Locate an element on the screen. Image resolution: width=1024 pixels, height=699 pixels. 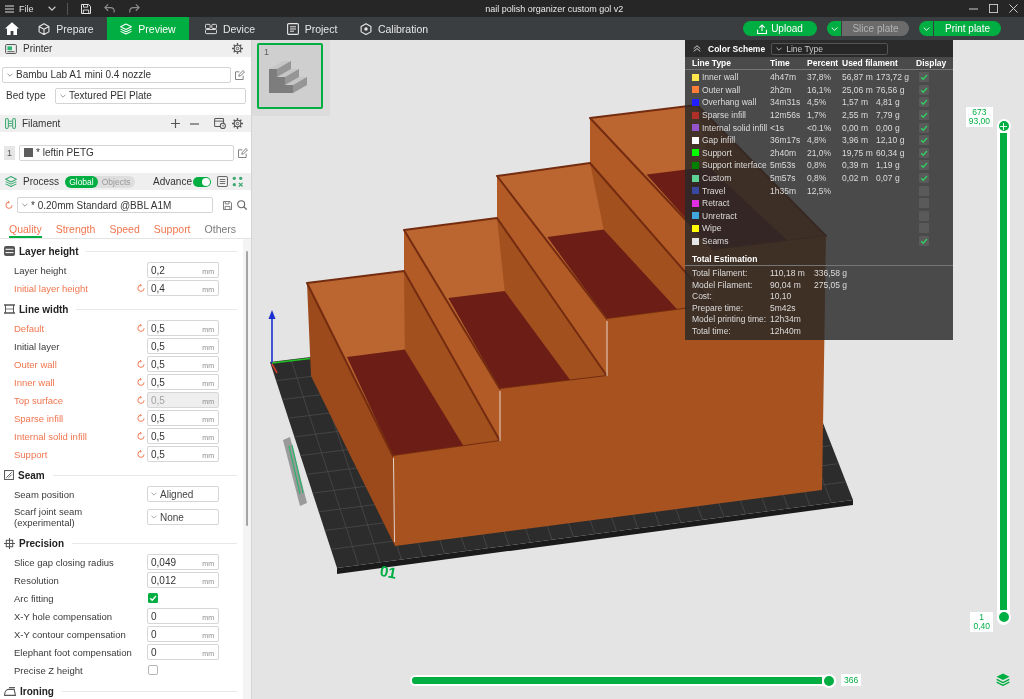
minimize-icon is located at coordinates (973, 8).